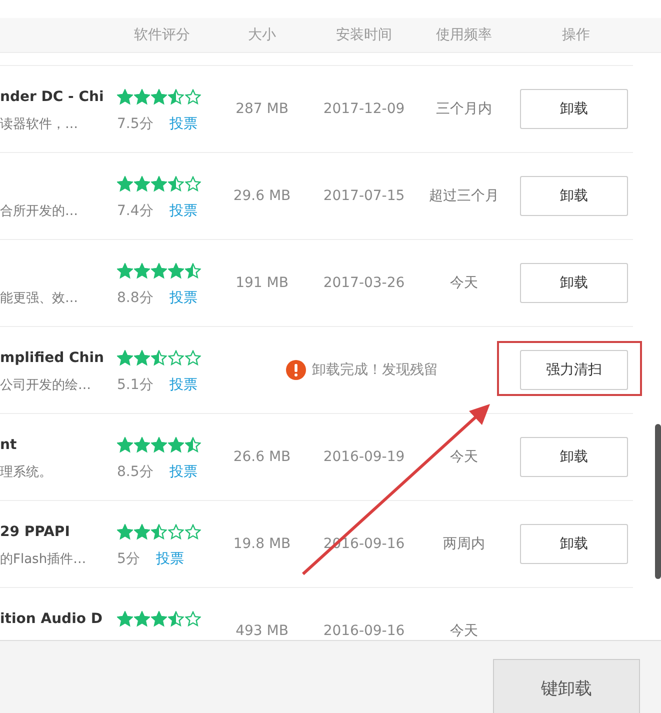 The image size is (661, 713). Describe the element at coordinates (262, 35) in the screenshot. I see `column-header: 大小` at that location.